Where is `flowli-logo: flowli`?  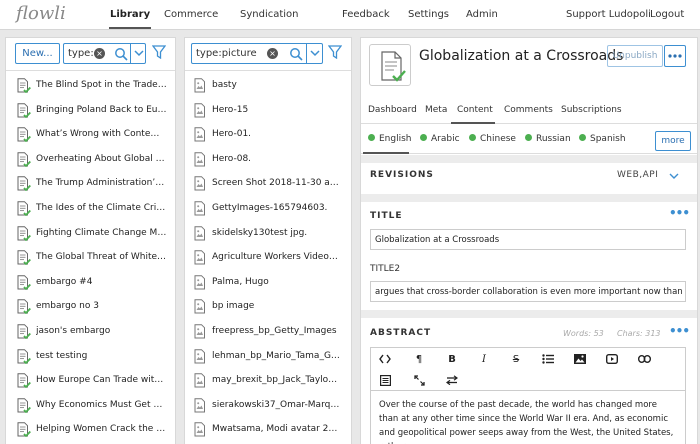 flowli-logo: flowli is located at coordinates (41, 13).